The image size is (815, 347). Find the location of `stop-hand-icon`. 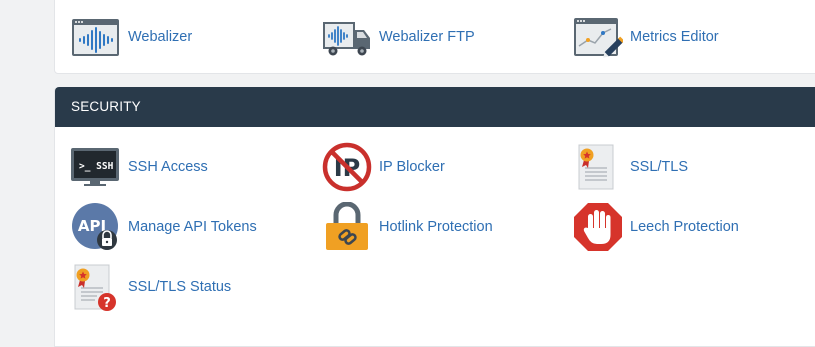

stop-hand-icon is located at coordinates (598, 227).